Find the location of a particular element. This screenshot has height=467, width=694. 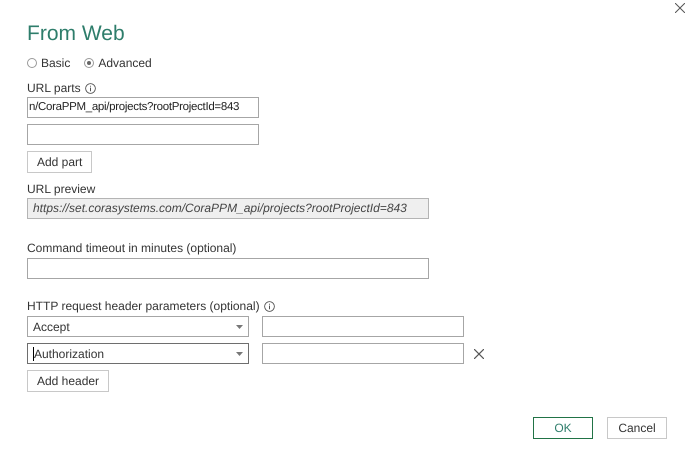

cancel-button: Cancel is located at coordinates (637, 428).